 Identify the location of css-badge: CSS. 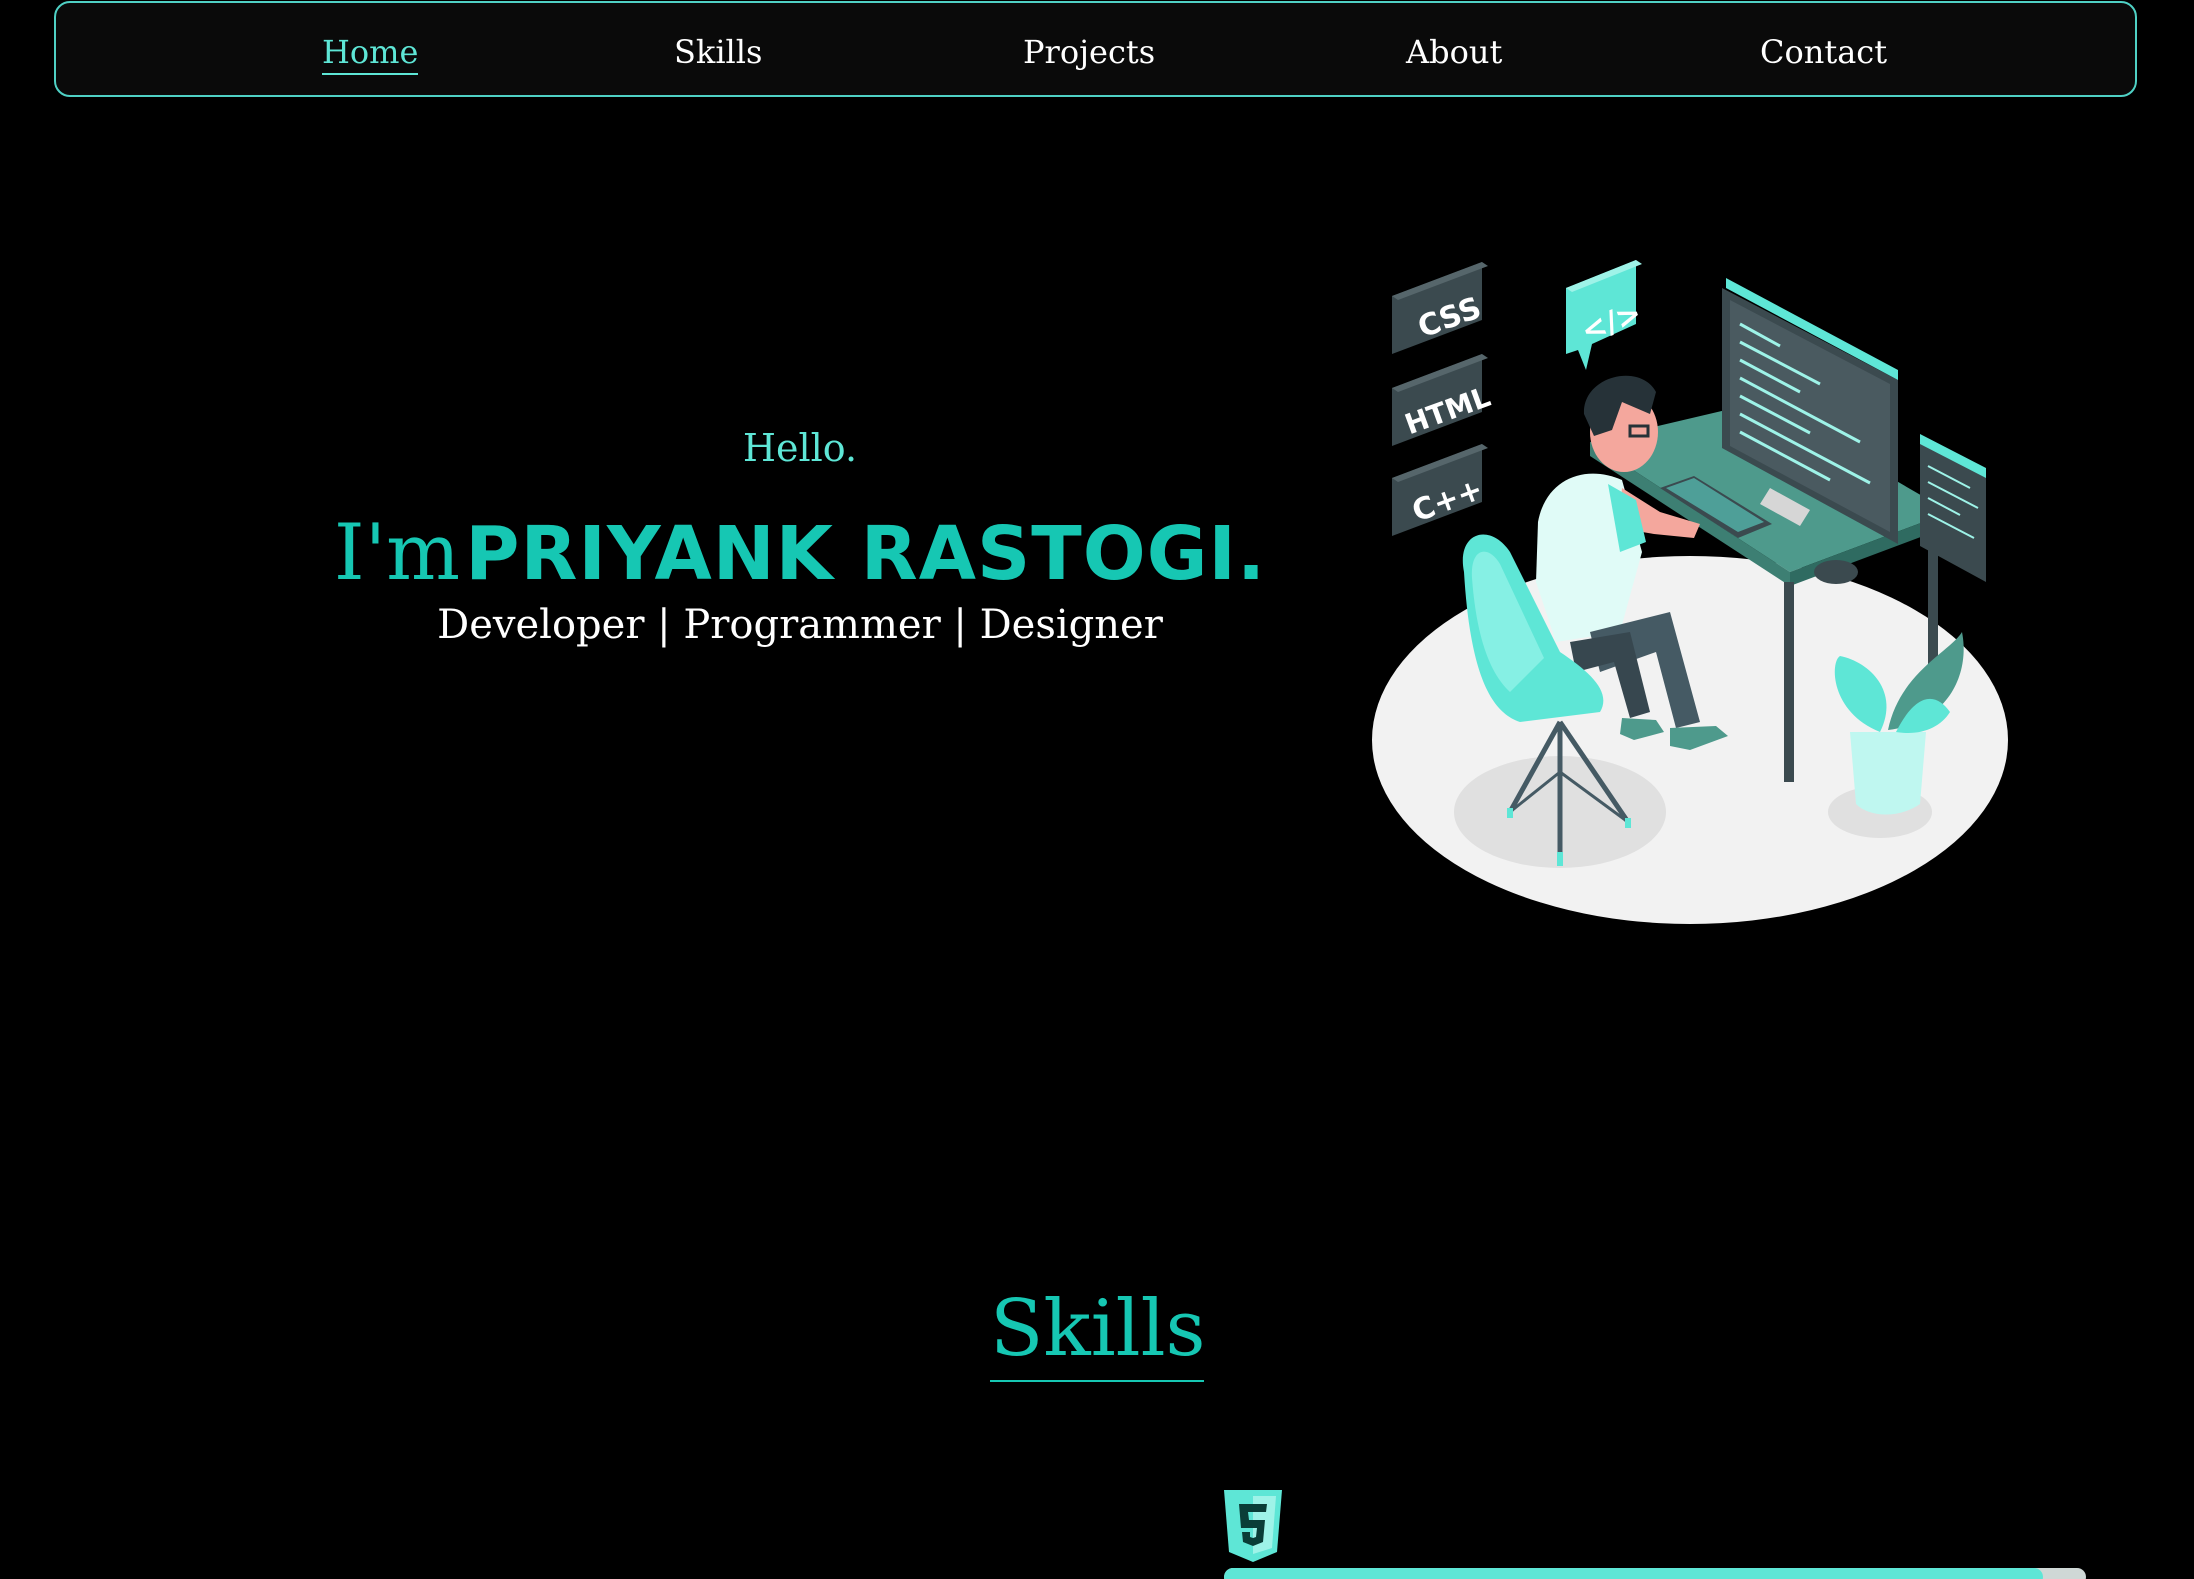
(1440, 308).